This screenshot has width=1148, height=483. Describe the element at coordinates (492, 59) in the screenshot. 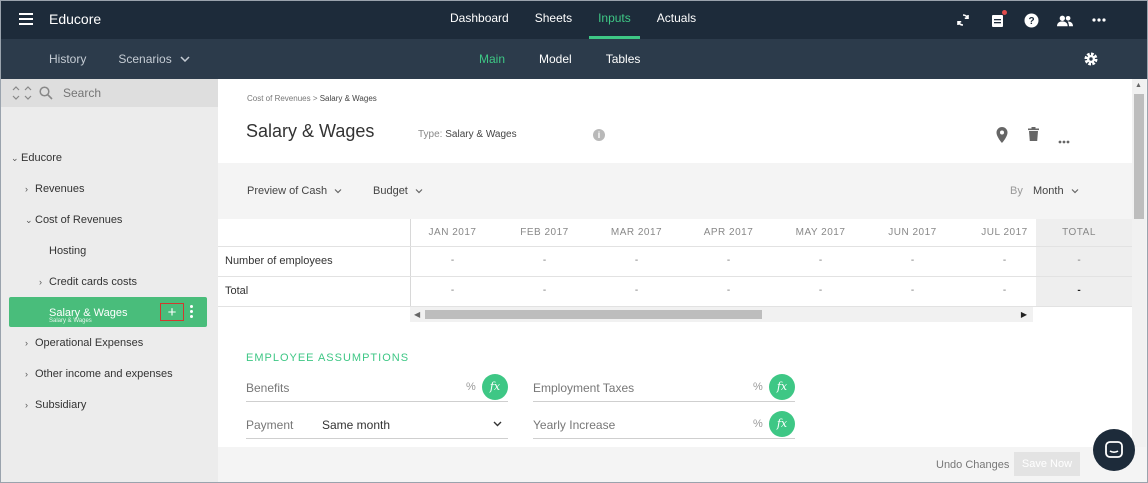

I see `tab-main: Main` at that location.